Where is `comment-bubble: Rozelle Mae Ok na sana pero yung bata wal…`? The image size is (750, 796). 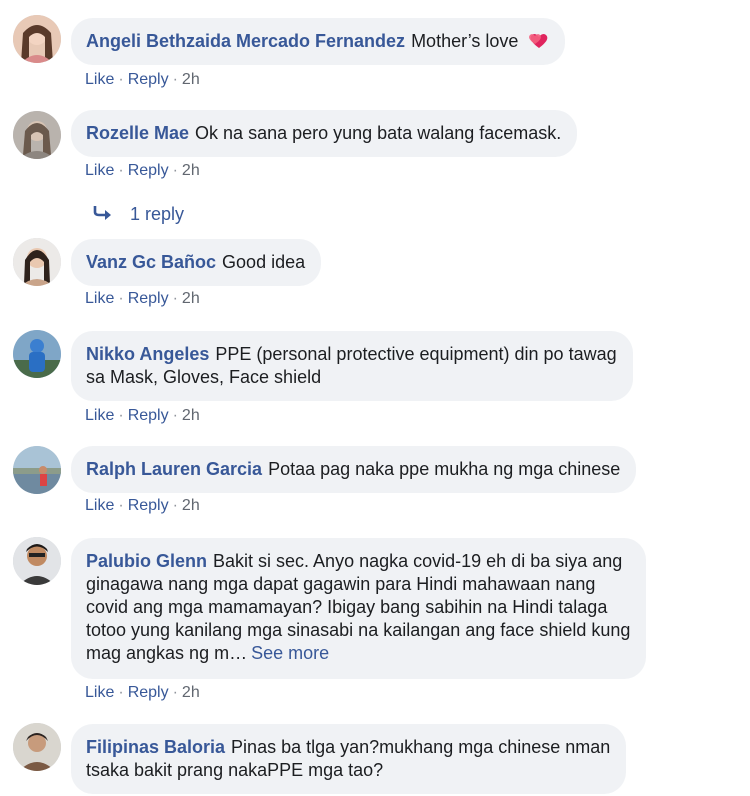
comment-bubble: Rozelle Mae Ok na sana pero yung bata wal… is located at coordinates (324, 133).